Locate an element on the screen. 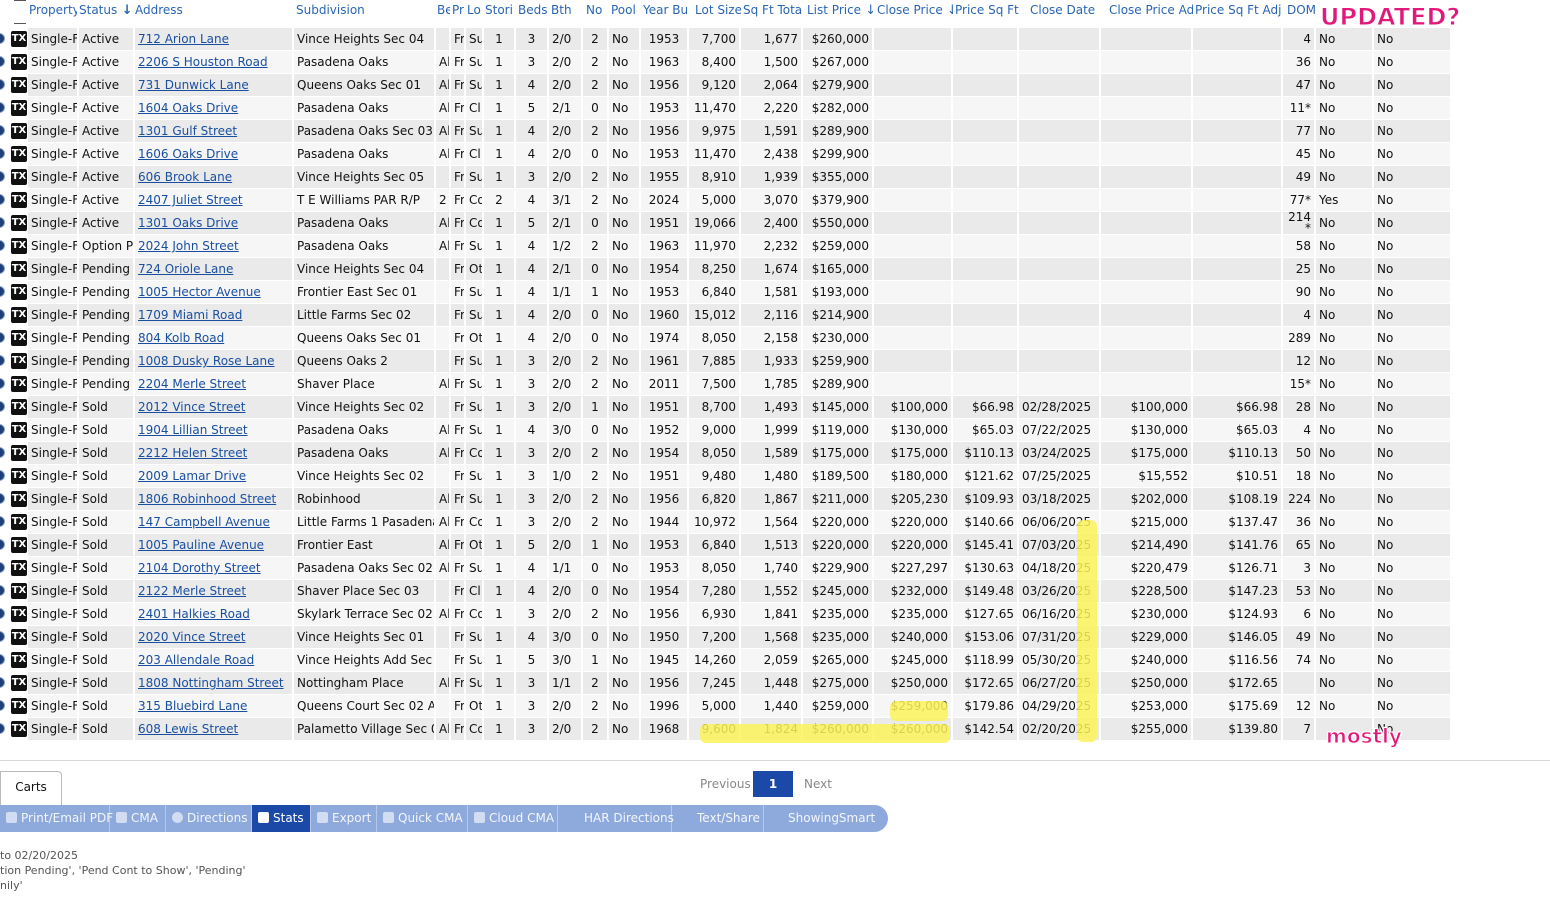 The width and height of the screenshot is (1550, 912). pager-page-1: 1 is located at coordinates (773, 784).